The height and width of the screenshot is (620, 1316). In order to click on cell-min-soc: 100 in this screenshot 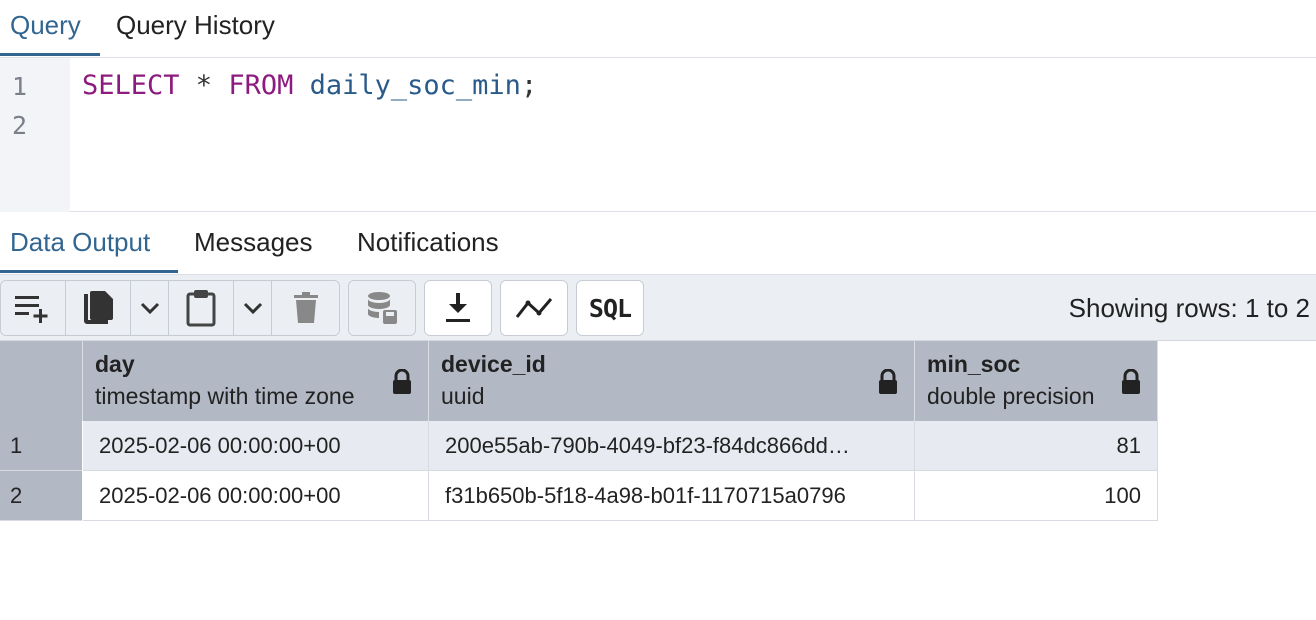, I will do `click(1036, 496)`.